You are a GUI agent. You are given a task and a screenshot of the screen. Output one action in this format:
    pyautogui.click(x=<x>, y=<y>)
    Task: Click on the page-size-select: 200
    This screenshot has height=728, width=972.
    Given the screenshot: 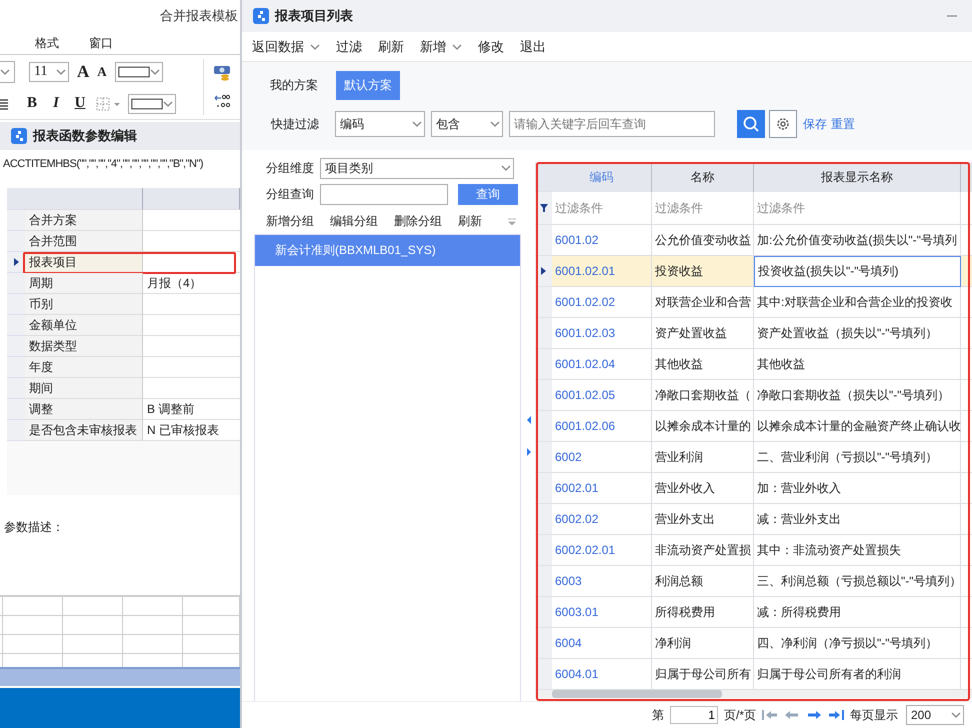 What is the action you would take?
    pyautogui.click(x=935, y=715)
    